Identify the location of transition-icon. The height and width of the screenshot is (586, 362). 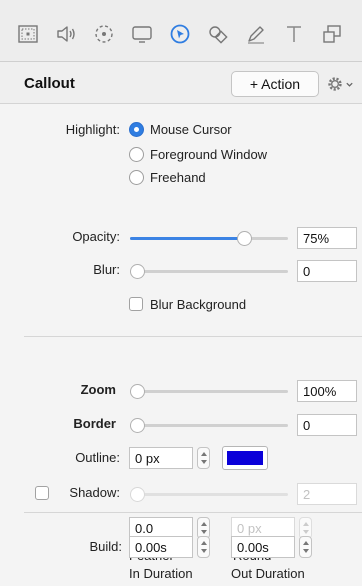
(104, 34).